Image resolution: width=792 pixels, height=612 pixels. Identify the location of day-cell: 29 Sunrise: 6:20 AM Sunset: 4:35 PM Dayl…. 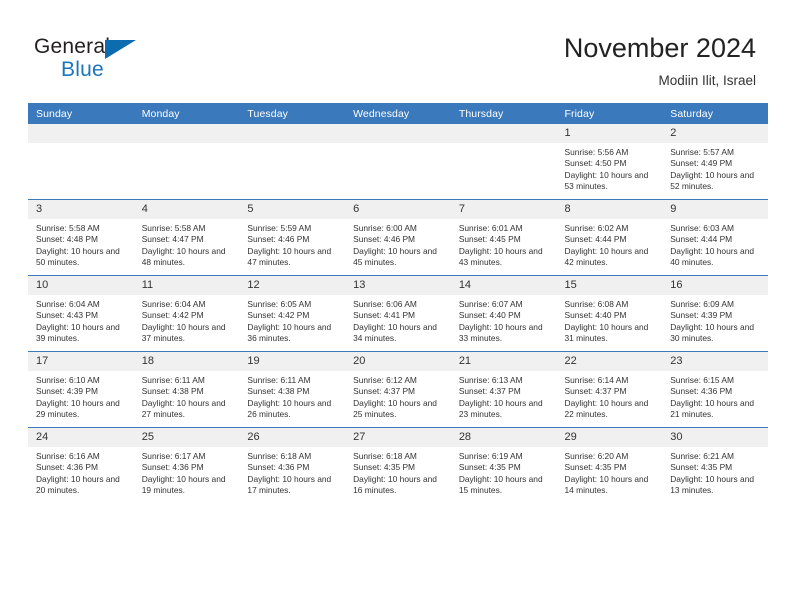
(609, 465).